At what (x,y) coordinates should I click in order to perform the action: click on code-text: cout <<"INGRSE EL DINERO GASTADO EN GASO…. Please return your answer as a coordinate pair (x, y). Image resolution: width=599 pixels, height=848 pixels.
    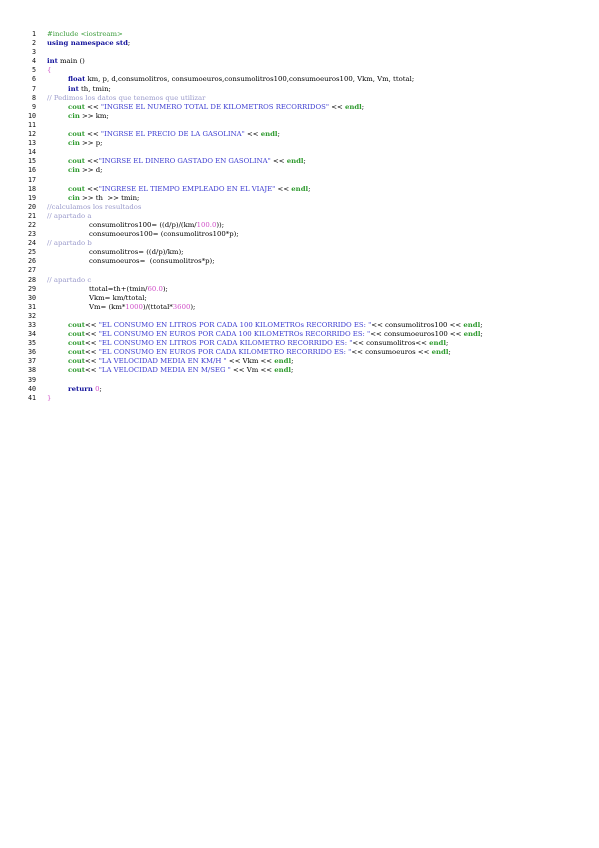
    Looking at the image, I should click on (187, 161).